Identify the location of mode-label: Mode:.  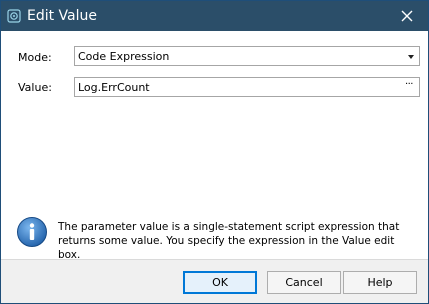
(35, 57).